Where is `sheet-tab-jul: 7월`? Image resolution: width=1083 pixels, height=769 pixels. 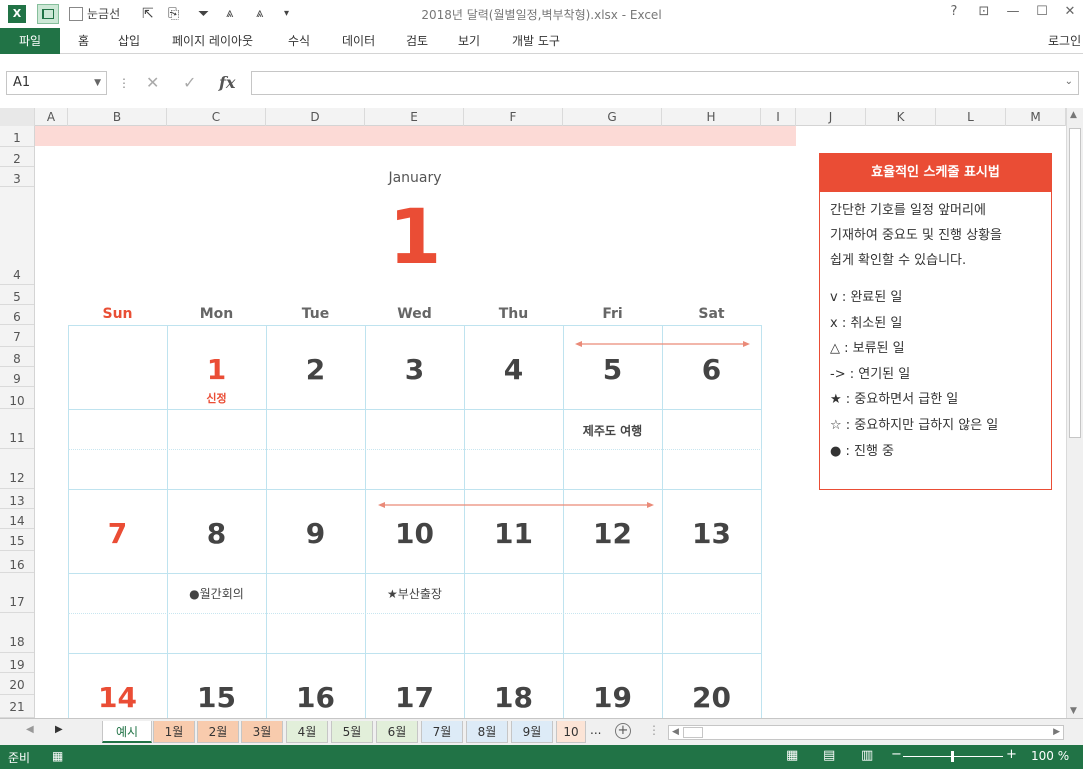 sheet-tab-jul: 7월 is located at coordinates (442, 732).